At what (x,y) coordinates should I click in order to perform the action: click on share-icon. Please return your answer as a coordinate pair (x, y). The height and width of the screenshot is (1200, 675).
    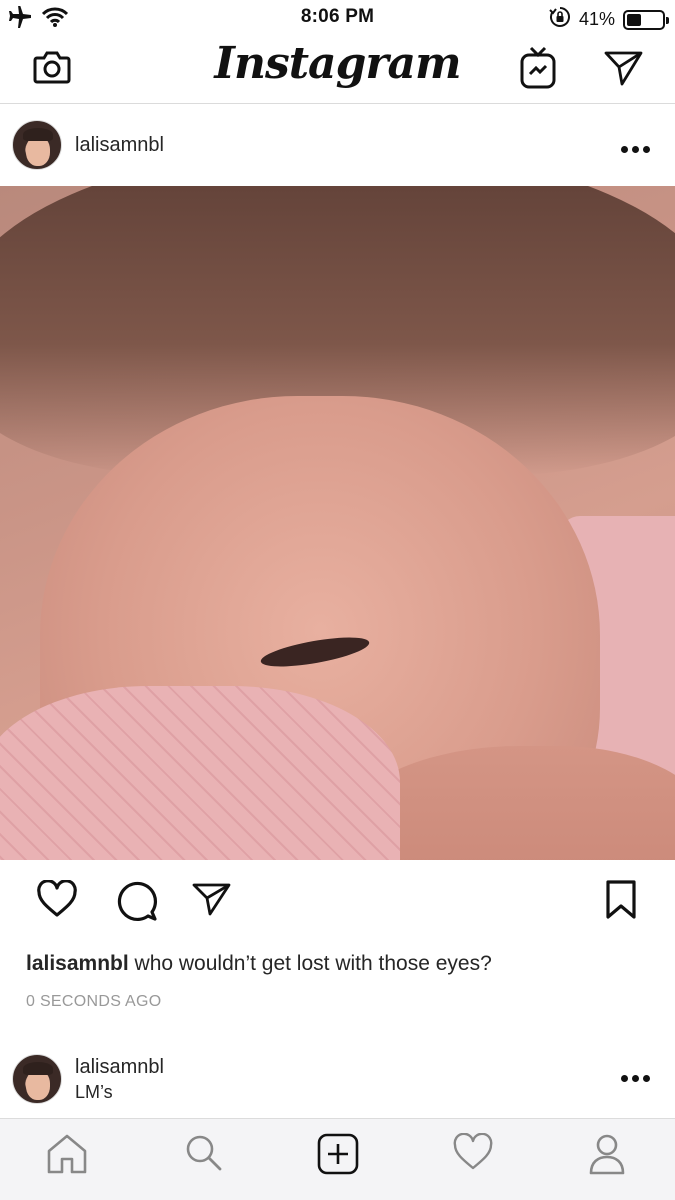
    Looking at the image, I should click on (212, 902).